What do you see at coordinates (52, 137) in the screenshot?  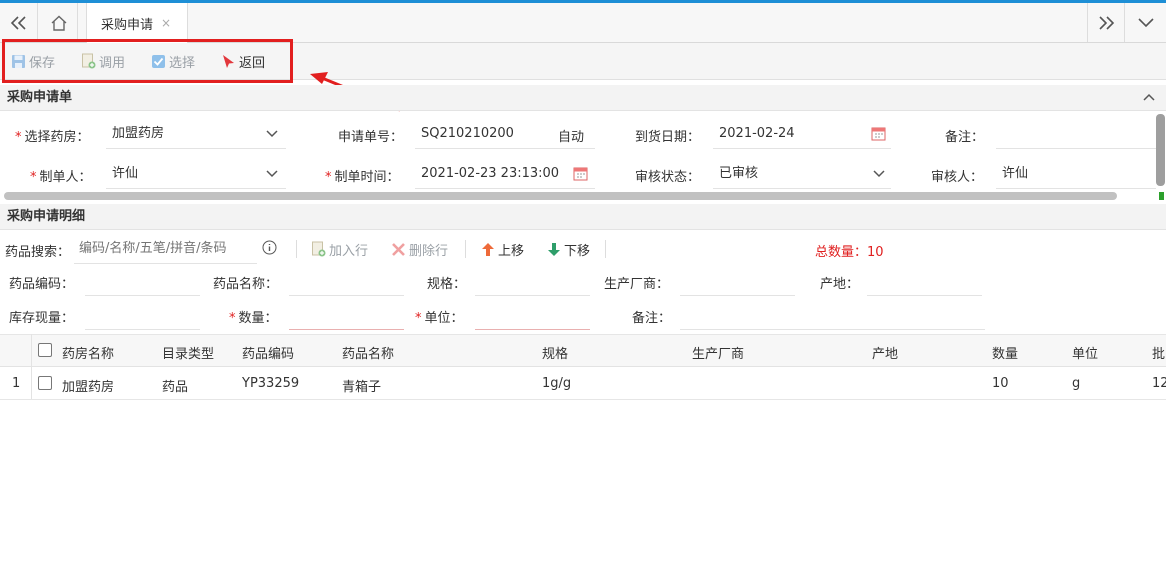 I see `pharmacy-label: * 选择药房：` at bounding box center [52, 137].